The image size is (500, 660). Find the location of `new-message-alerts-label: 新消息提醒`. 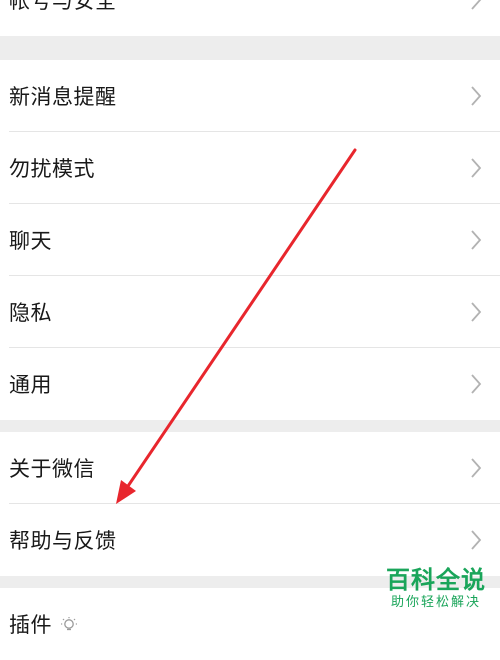

new-message-alerts-label: 新消息提醒 is located at coordinates (63, 97).